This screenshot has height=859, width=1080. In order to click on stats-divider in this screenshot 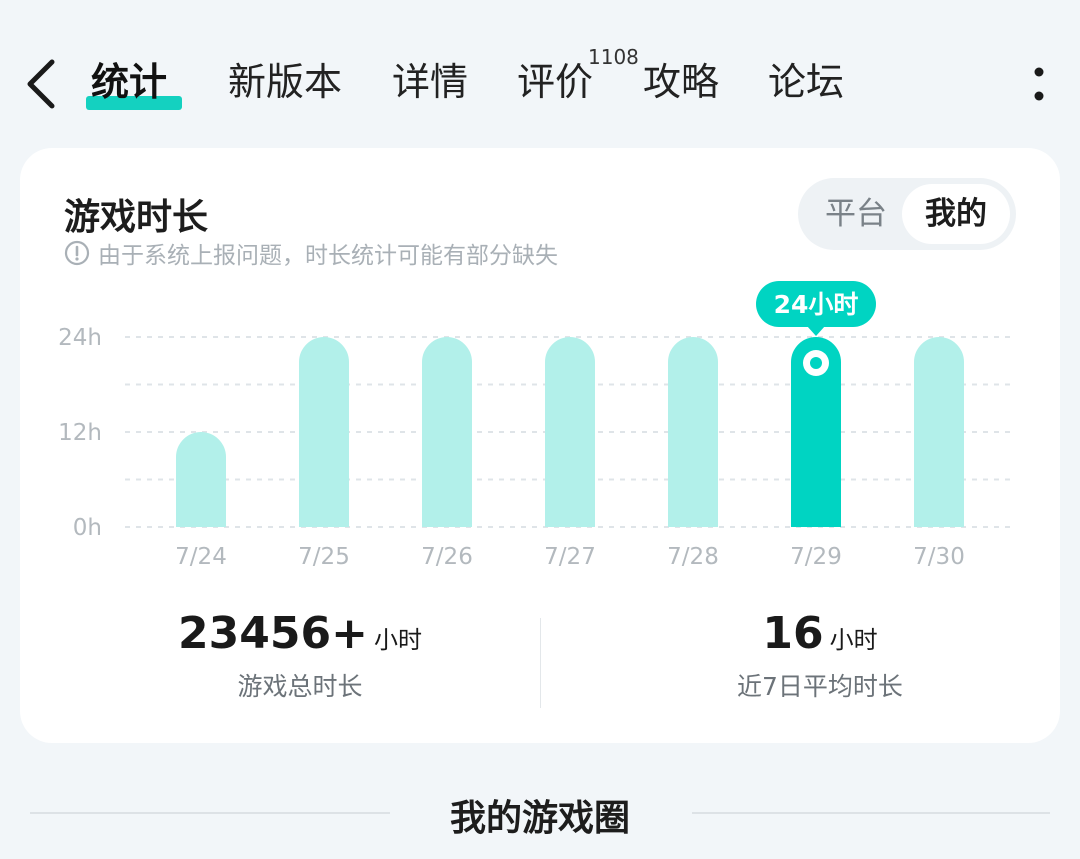, I will do `click(540, 663)`.